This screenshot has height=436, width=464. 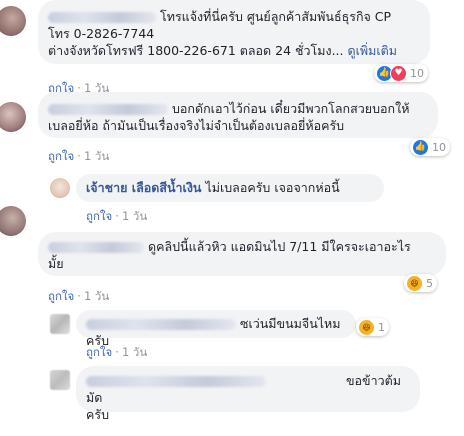 I want to click on comment-bubble: ซเว่นมีขนมจีนไหมครับ, so click(x=216, y=329).